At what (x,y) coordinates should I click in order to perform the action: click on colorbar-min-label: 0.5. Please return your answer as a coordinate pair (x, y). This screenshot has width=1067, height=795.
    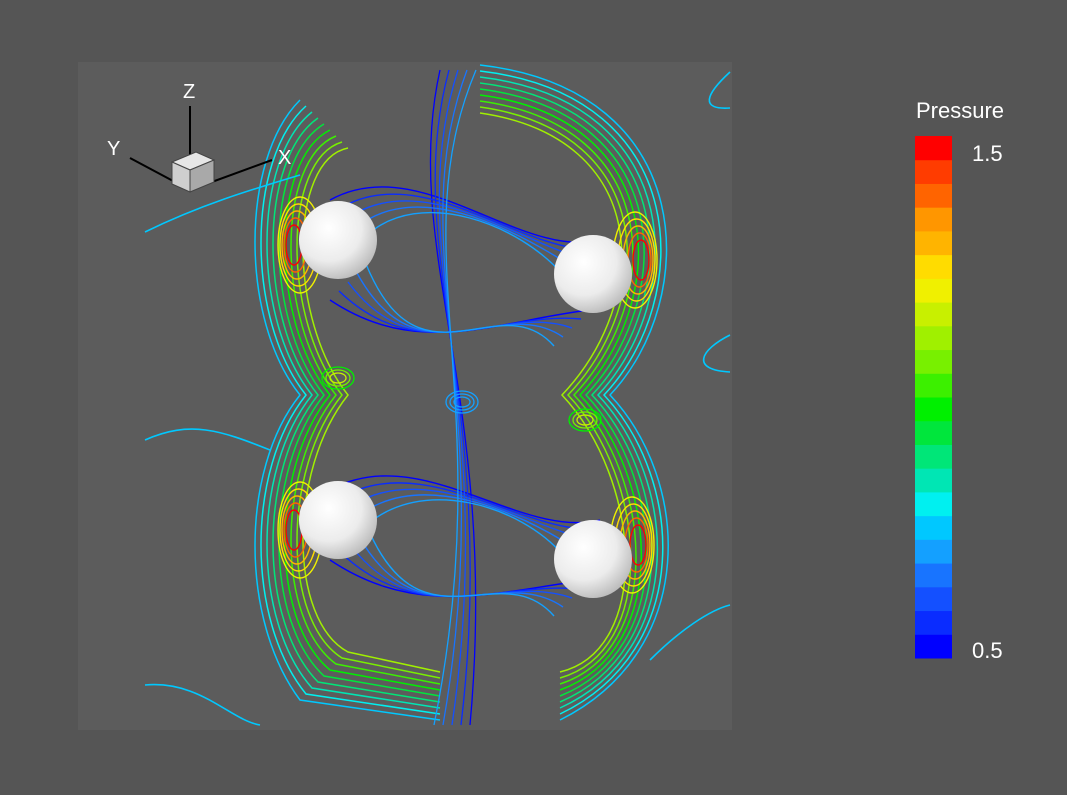
    Looking at the image, I should click on (987, 650).